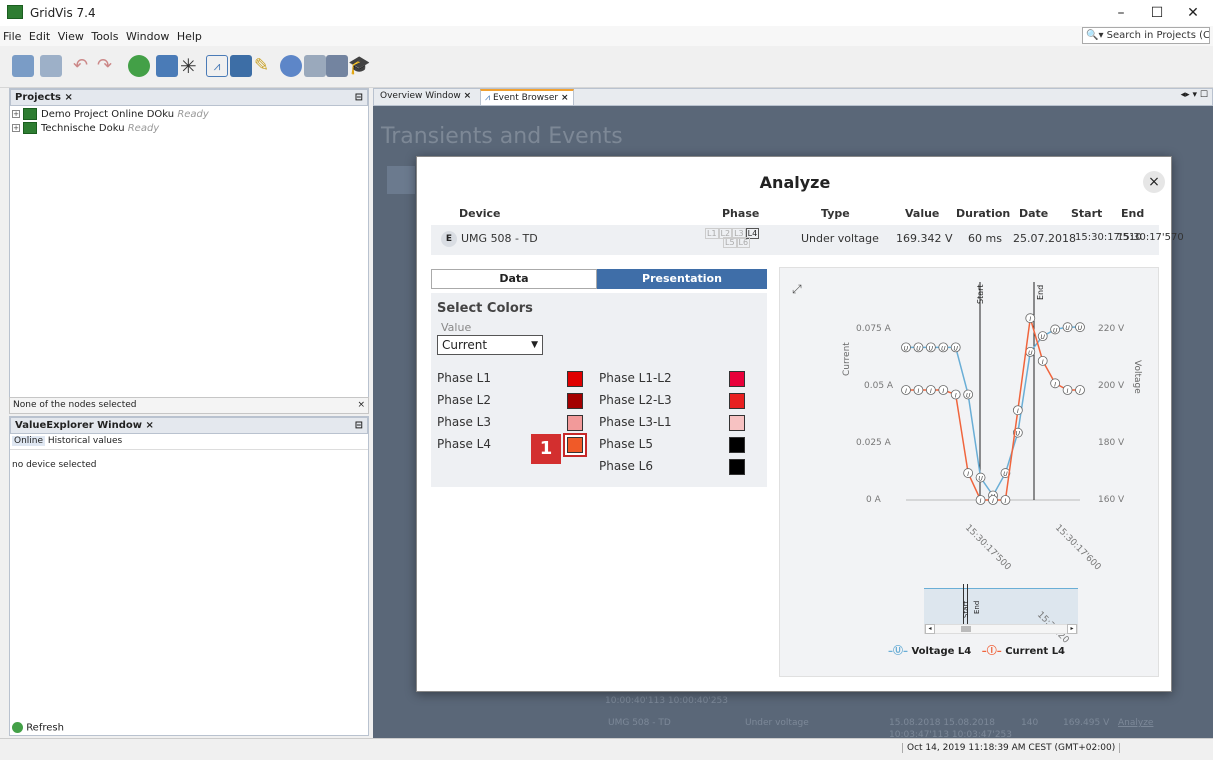 This screenshot has width=1213, height=760. I want to click on phase-l5: L5, so click(730, 242).